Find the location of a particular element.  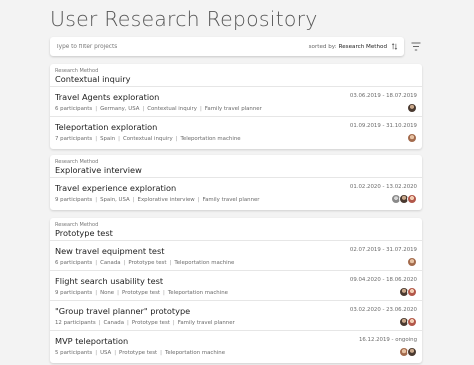

project-date-range: 01.09.2019 - 31.10.2019 is located at coordinates (383, 126).